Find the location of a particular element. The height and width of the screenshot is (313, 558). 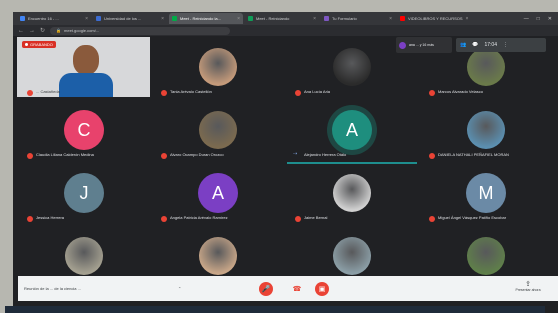

browser-tab: Encuentro 16 - ... × is located at coordinates (54, 18).